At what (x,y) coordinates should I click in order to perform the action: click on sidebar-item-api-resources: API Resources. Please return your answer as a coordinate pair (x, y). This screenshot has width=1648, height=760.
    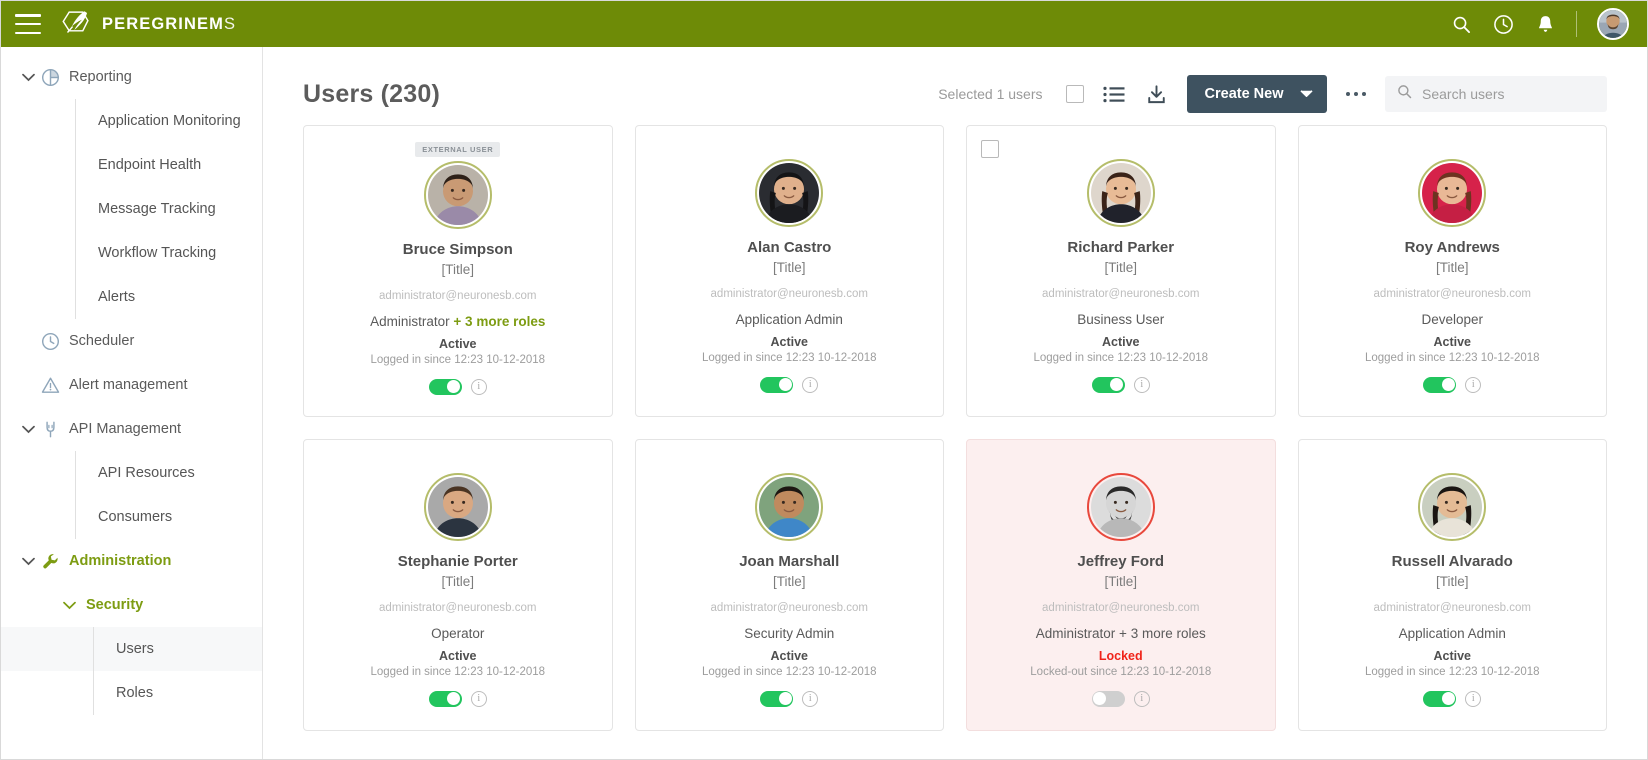
    Looking at the image, I should click on (169, 473).